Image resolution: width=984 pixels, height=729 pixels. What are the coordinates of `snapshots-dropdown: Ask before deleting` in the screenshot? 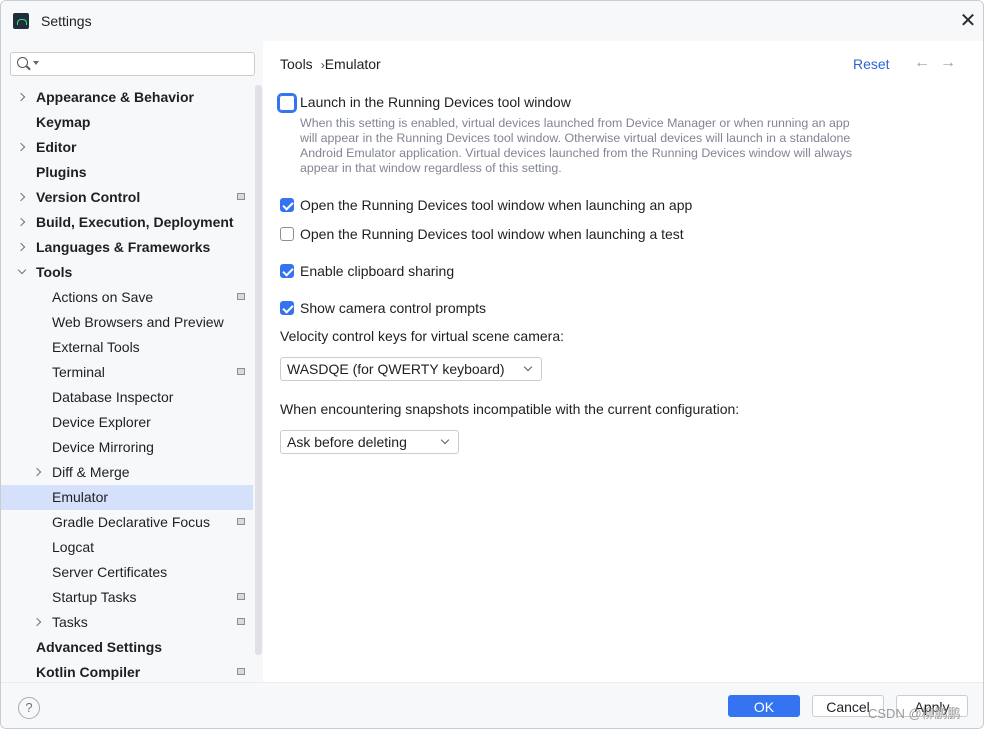 It's located at (369, 442).